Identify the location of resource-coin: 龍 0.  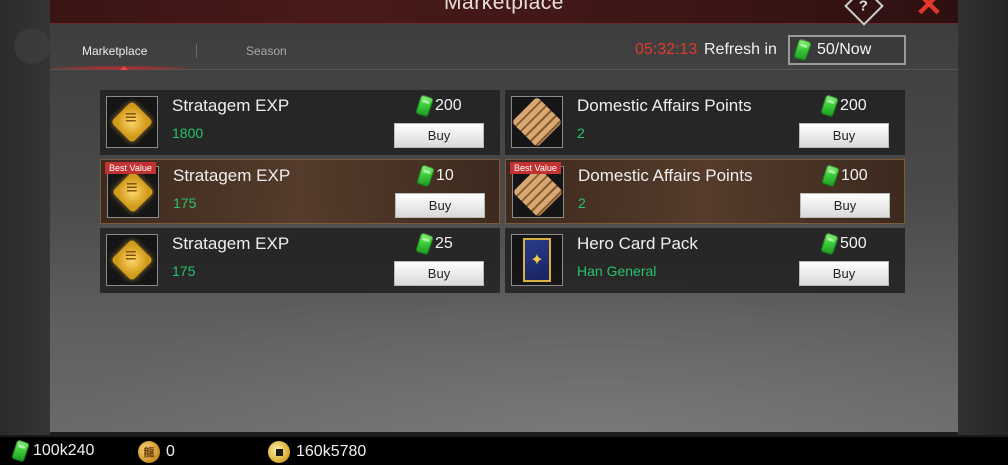
(156, 452).